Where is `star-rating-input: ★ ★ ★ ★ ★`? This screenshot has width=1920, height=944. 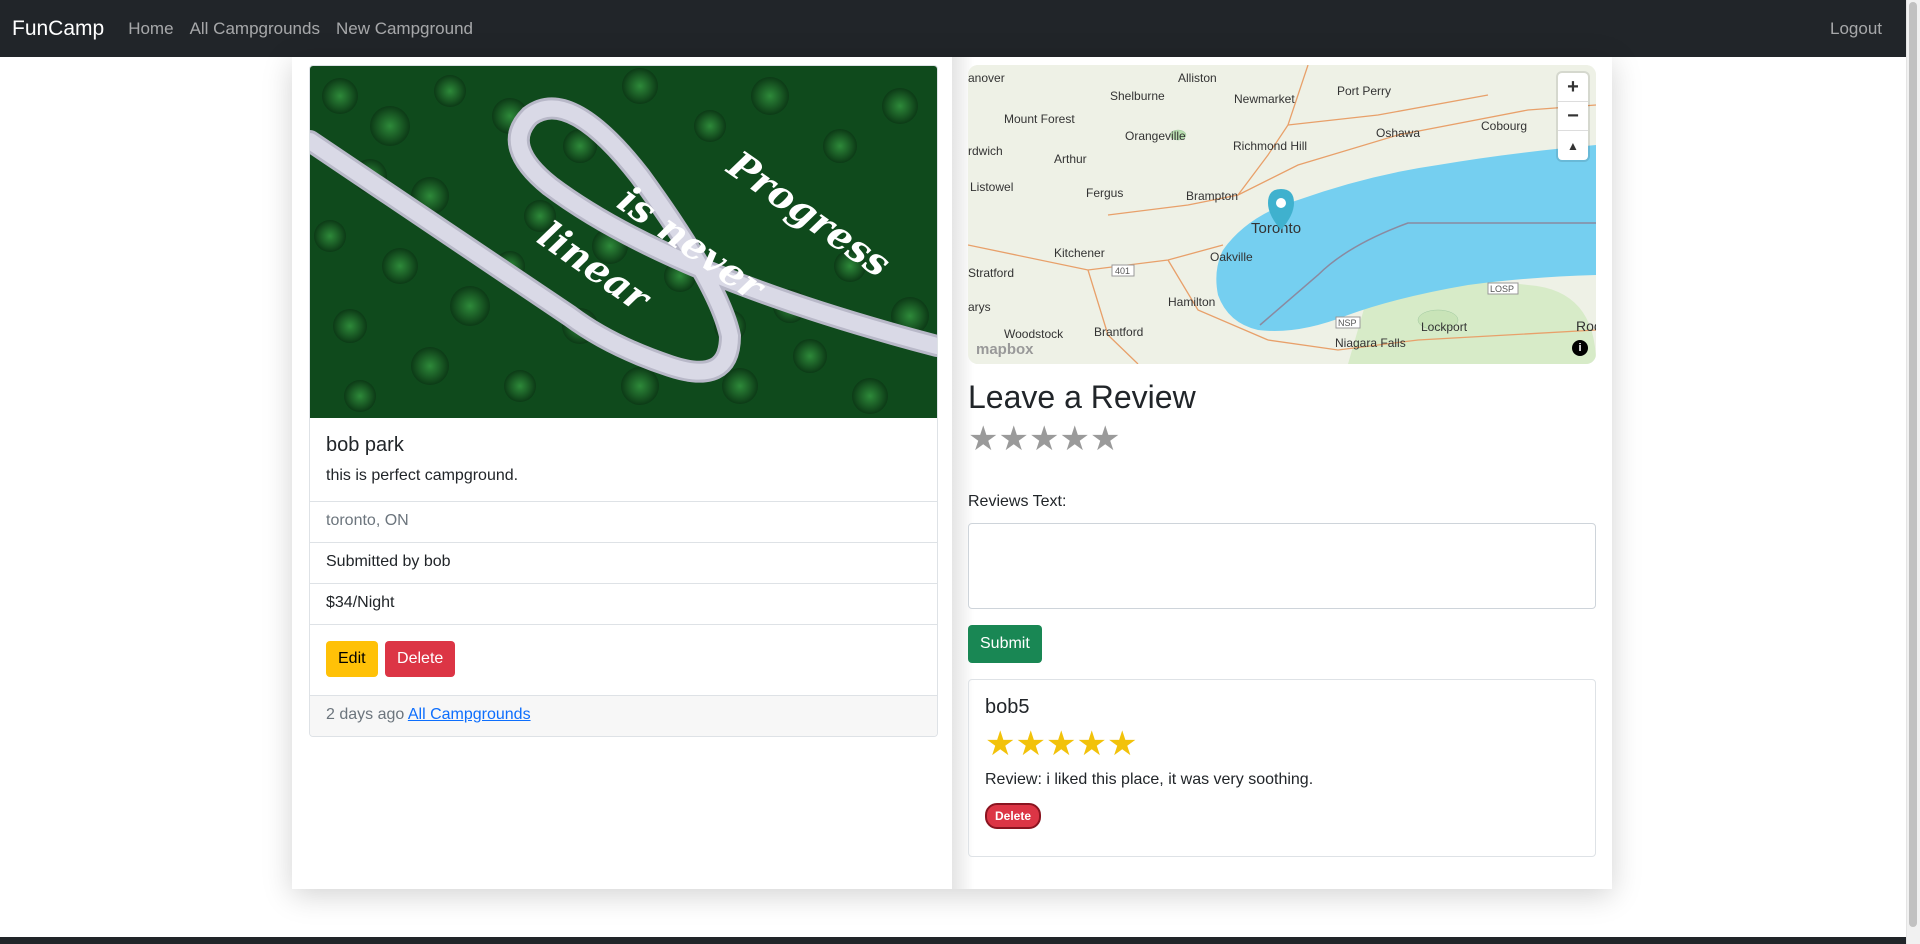
star-rating-input: ★ ★ ★ ★ ★ is located at coordinates (1044, 439).